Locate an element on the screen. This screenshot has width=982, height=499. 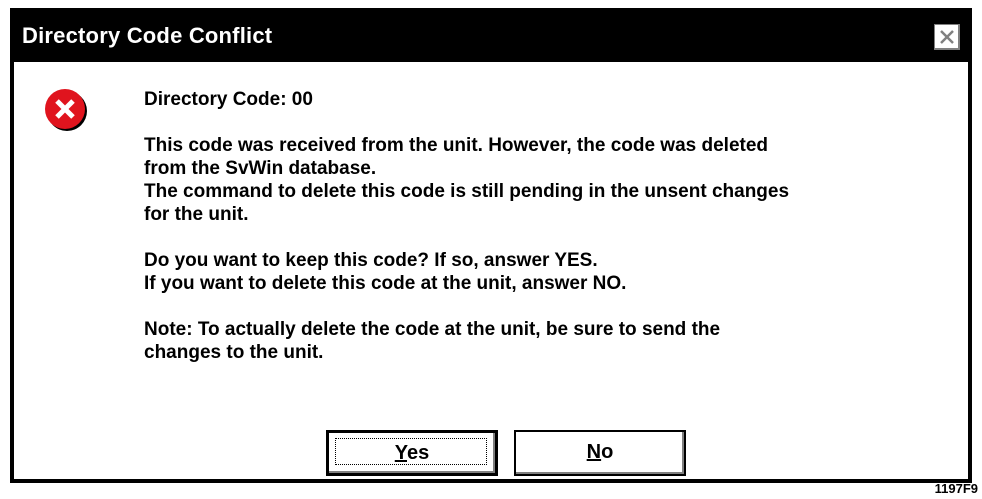
title-bar: Directory Code Conflict is located at coordinates (491, 37).